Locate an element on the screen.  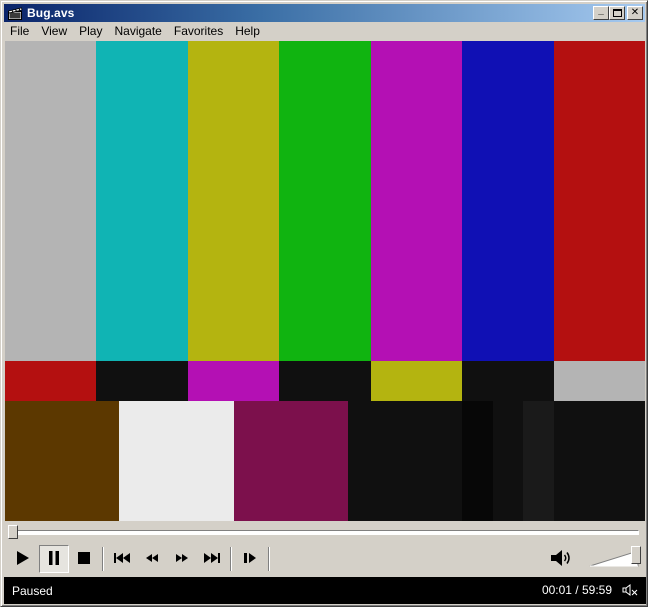
frame-step-button is located at coordinates (250, 559).